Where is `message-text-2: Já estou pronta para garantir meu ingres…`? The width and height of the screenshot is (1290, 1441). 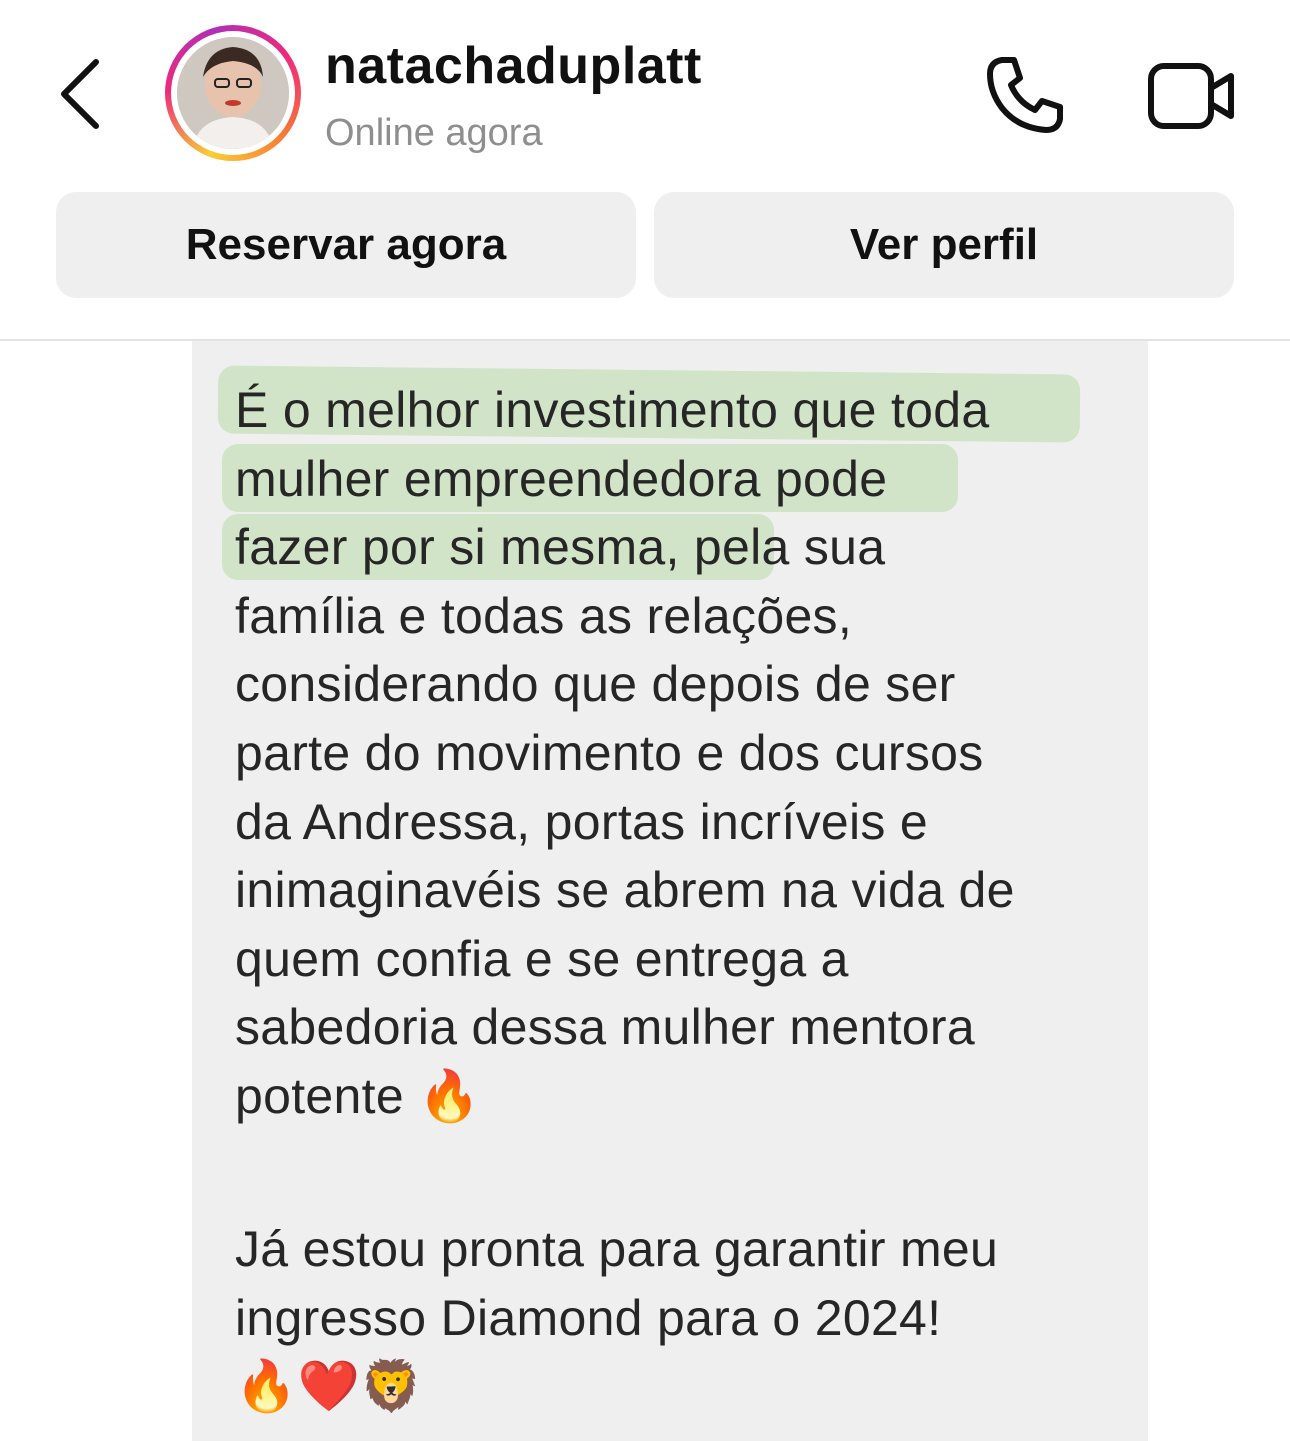 message-text-2: Já estou pronta para garantir meu ingres… is located at coordinates (617, 1318).